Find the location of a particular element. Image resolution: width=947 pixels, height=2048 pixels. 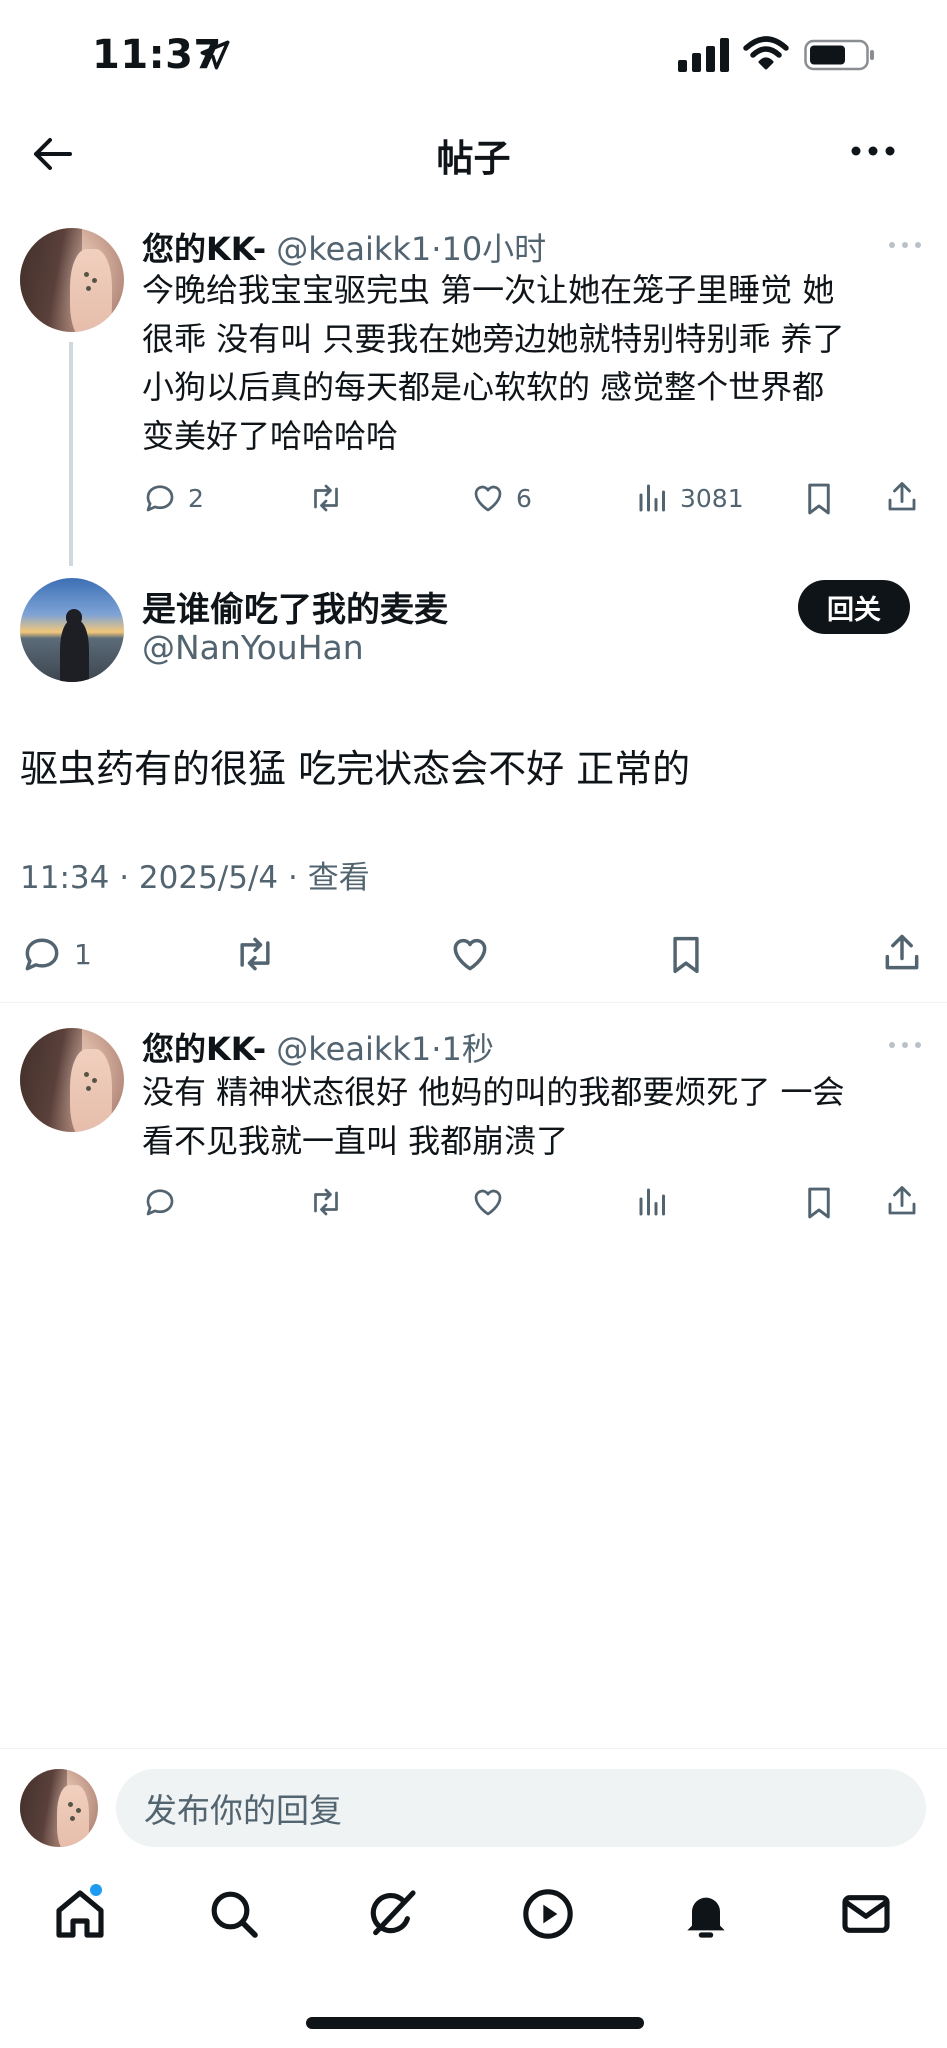

repost-button is located at coordinates (326, 498).